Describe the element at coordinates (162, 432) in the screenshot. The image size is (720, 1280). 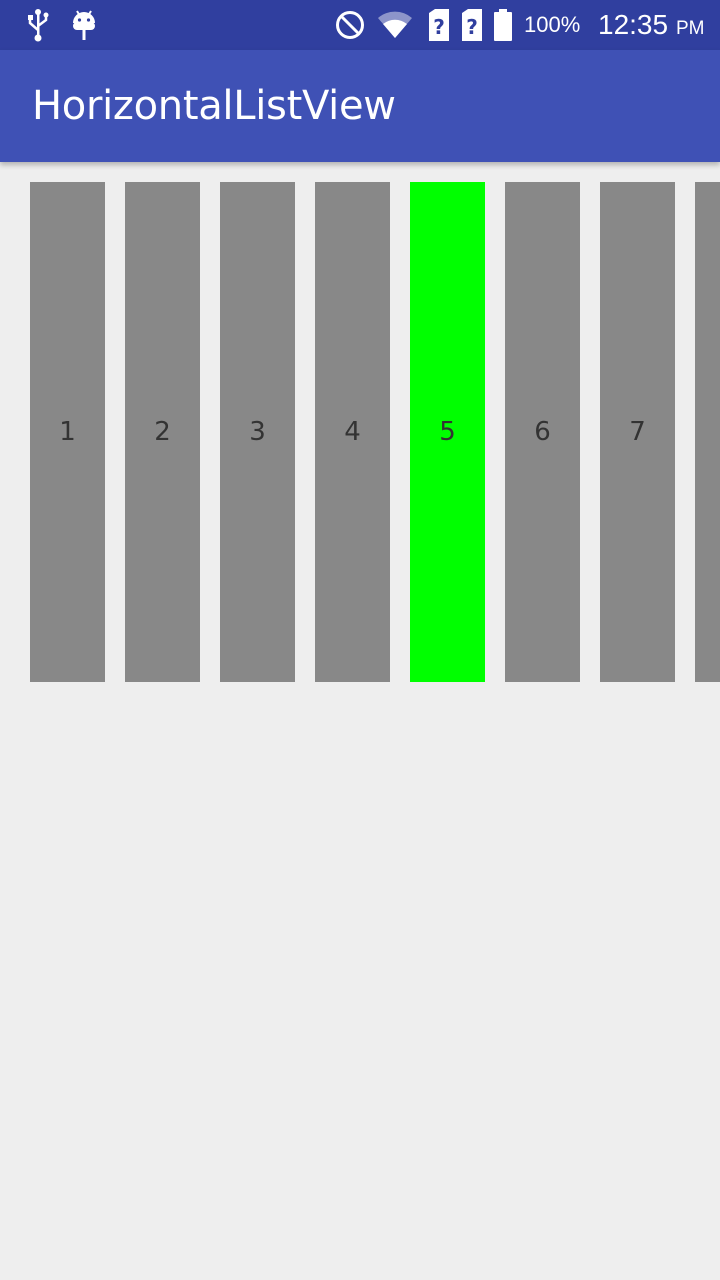
I see `list-item: 2` at that location.